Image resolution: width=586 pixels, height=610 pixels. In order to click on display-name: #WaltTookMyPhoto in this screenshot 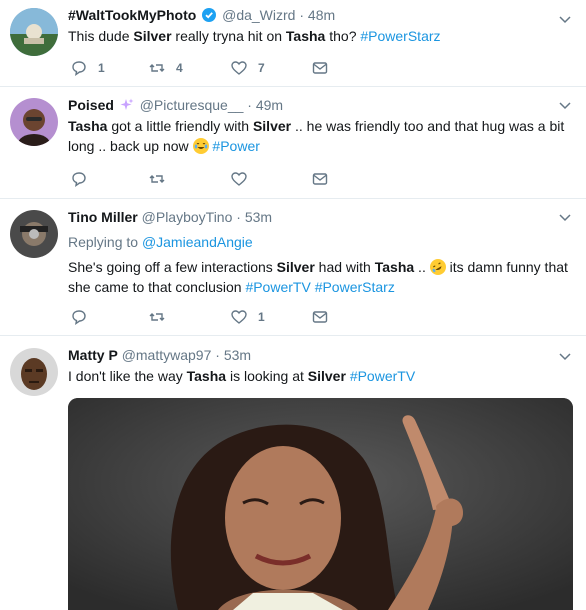, I will do `click(132, 15)`.